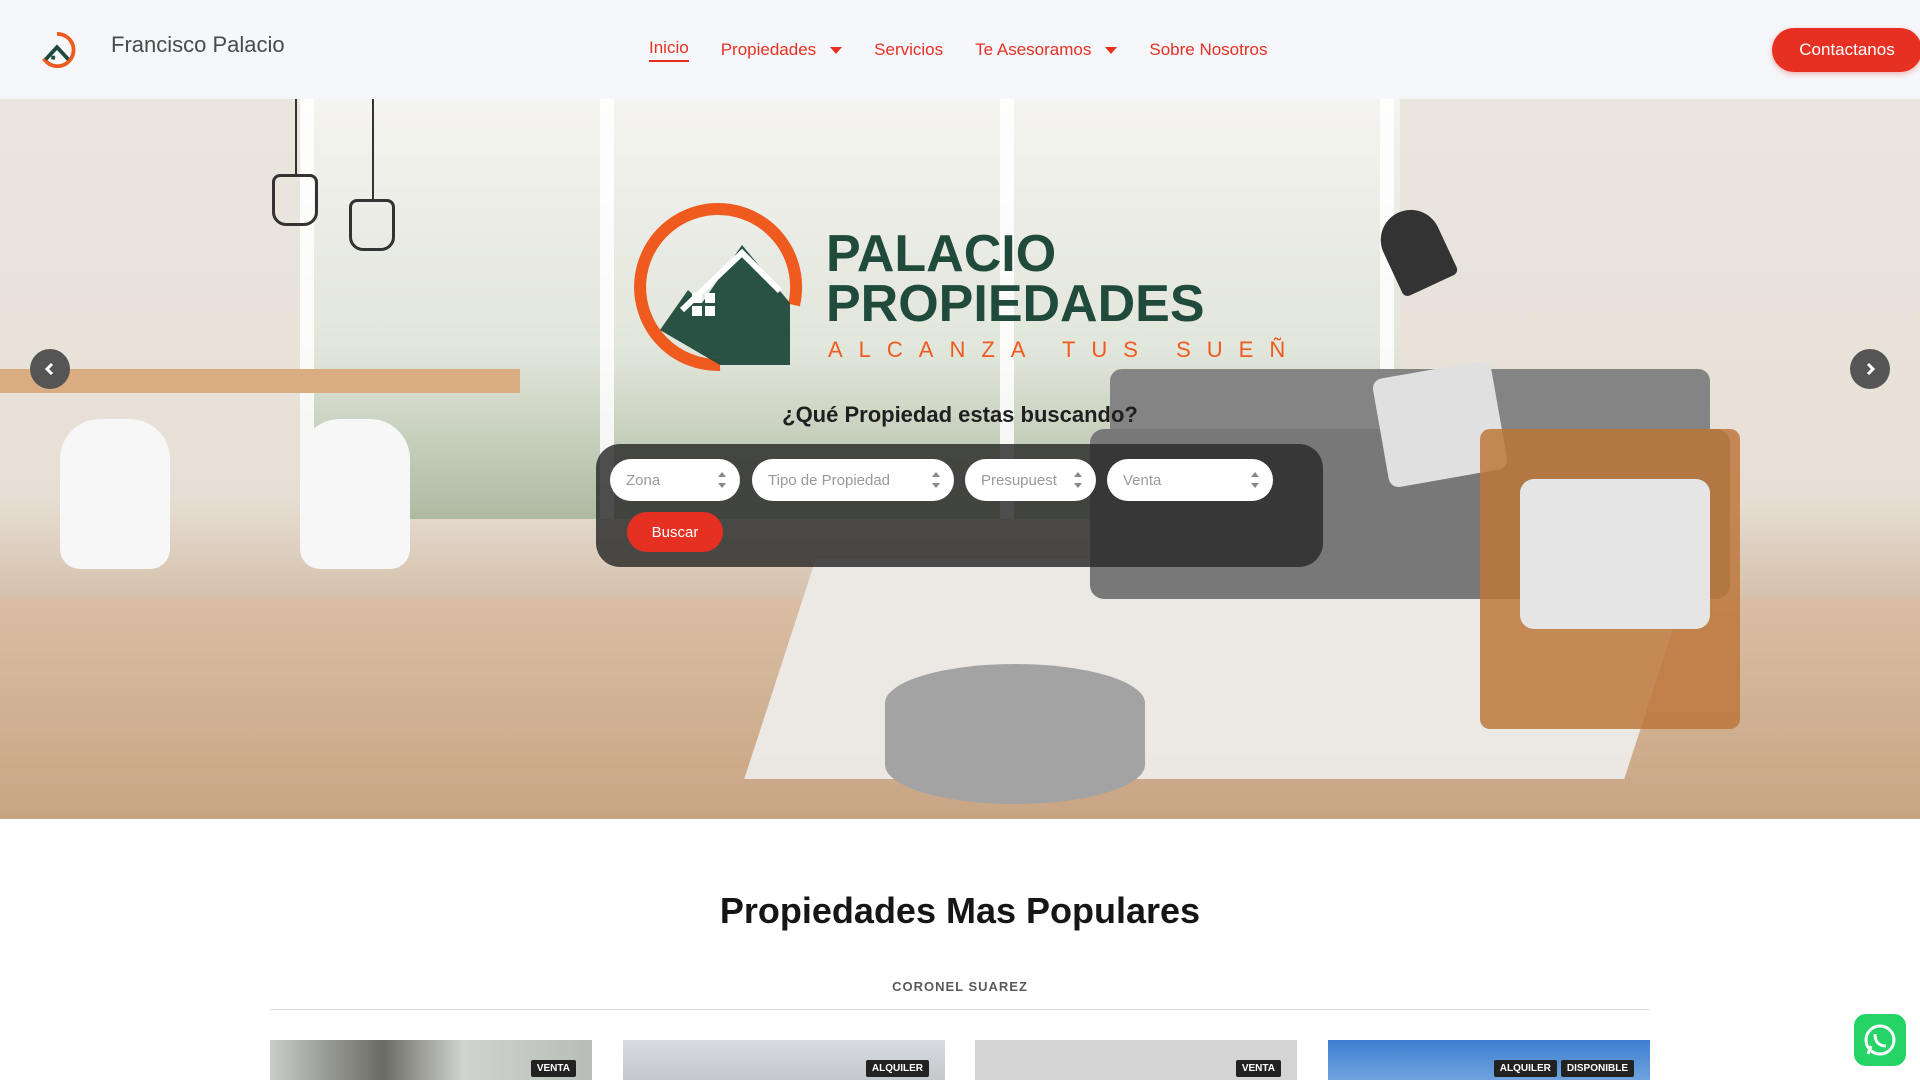  I want to click on nav-item-label: Propiedades, so click(768, 49).